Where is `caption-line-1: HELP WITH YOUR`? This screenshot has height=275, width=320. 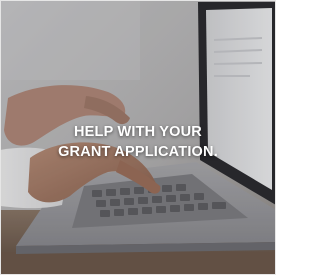 caption-line-1: HELP WITH YOUR is located at coordinates (138, 132).